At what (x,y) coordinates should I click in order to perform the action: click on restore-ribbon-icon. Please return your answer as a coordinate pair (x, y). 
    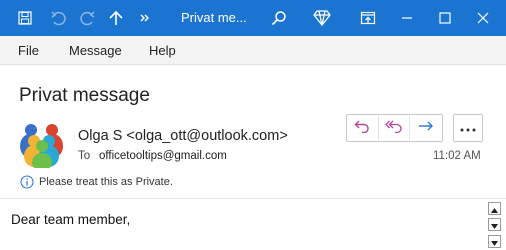
    Looking at the image, I should click on (368, 18).